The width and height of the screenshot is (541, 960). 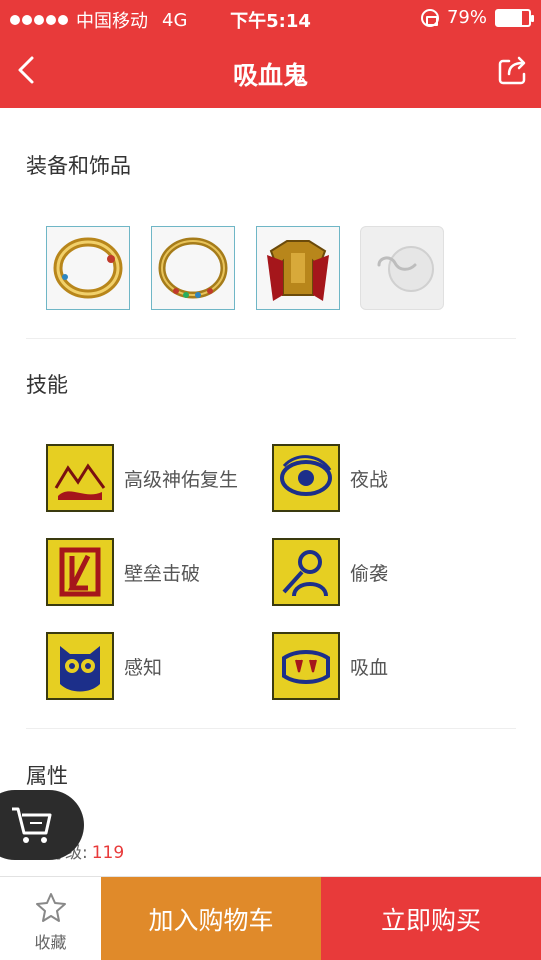 I want to click on red-armor-icon, so click(x=298, y=270).